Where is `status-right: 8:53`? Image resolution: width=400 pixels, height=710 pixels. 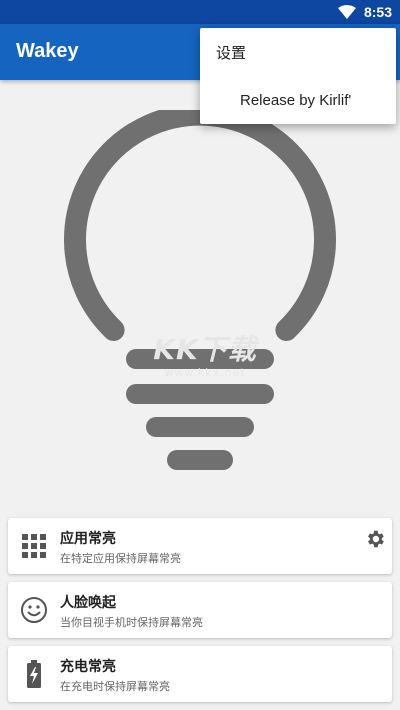
status-right: 8:53 is located at coordinates (364, 12).